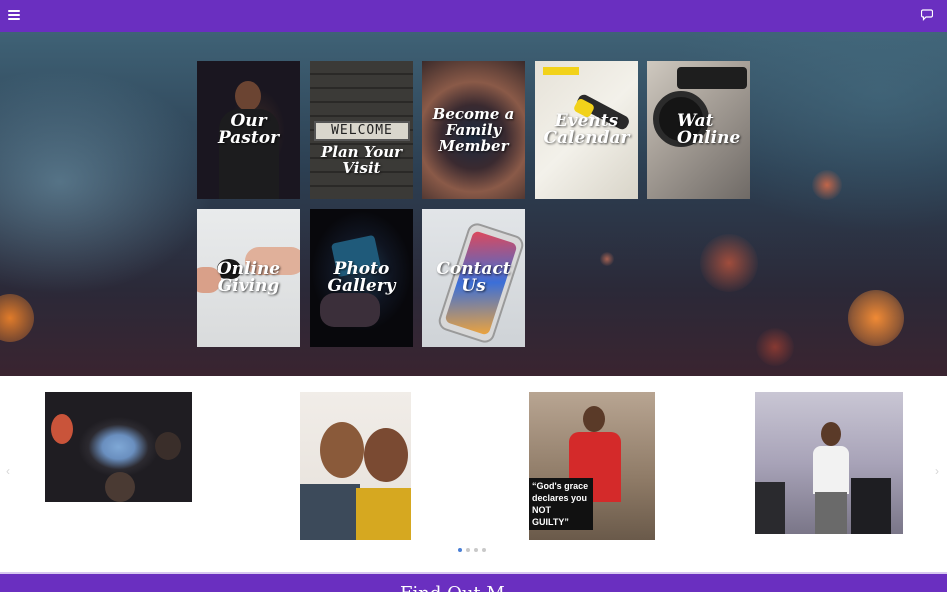 The width and height of the screenshot is (947, 592). What do you see at coordinates (592, 466) in the screenshot?
I see `carousel-slide-man-speaking: “God's grace declares you NOT GUILTY”` at bounding box center [592, 466].